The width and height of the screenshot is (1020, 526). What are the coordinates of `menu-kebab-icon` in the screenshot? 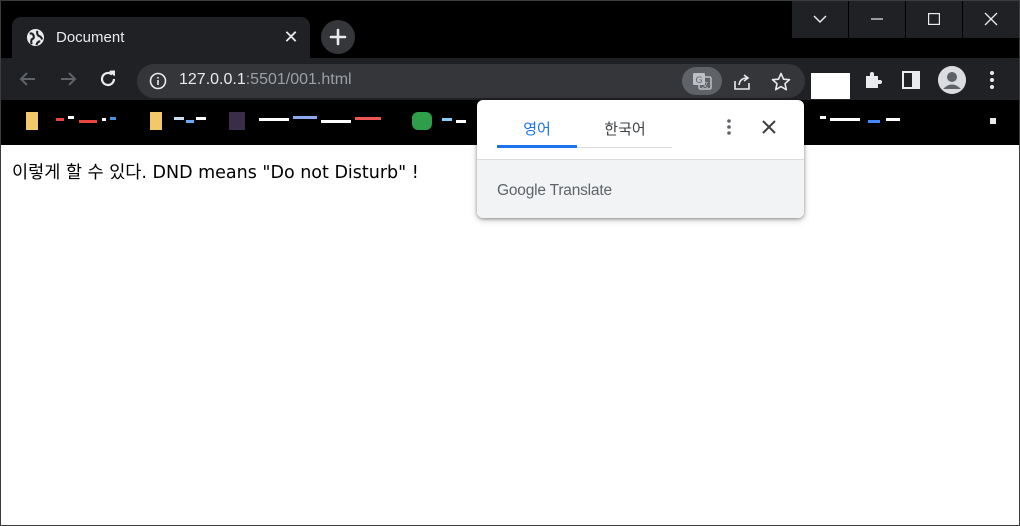 It's located at (992, 80).